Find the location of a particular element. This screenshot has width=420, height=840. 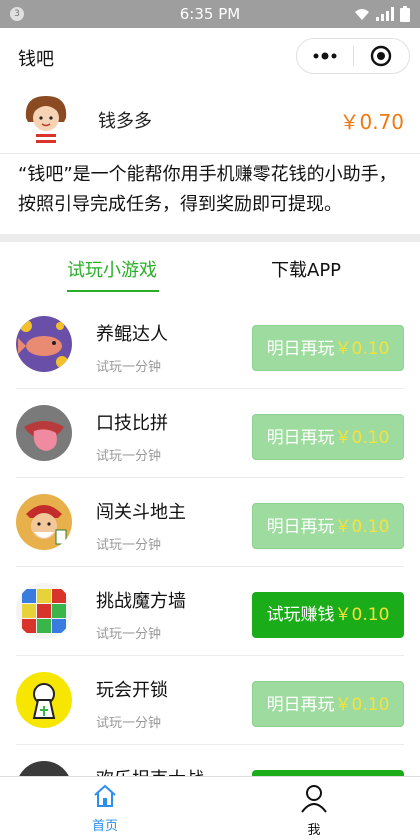

app-description: “钱吧”是一个能帮你用手机赚零花钱的小助手，按照引导完成任务，得到奖励即可提现。 is located at coordinates (207, 189).